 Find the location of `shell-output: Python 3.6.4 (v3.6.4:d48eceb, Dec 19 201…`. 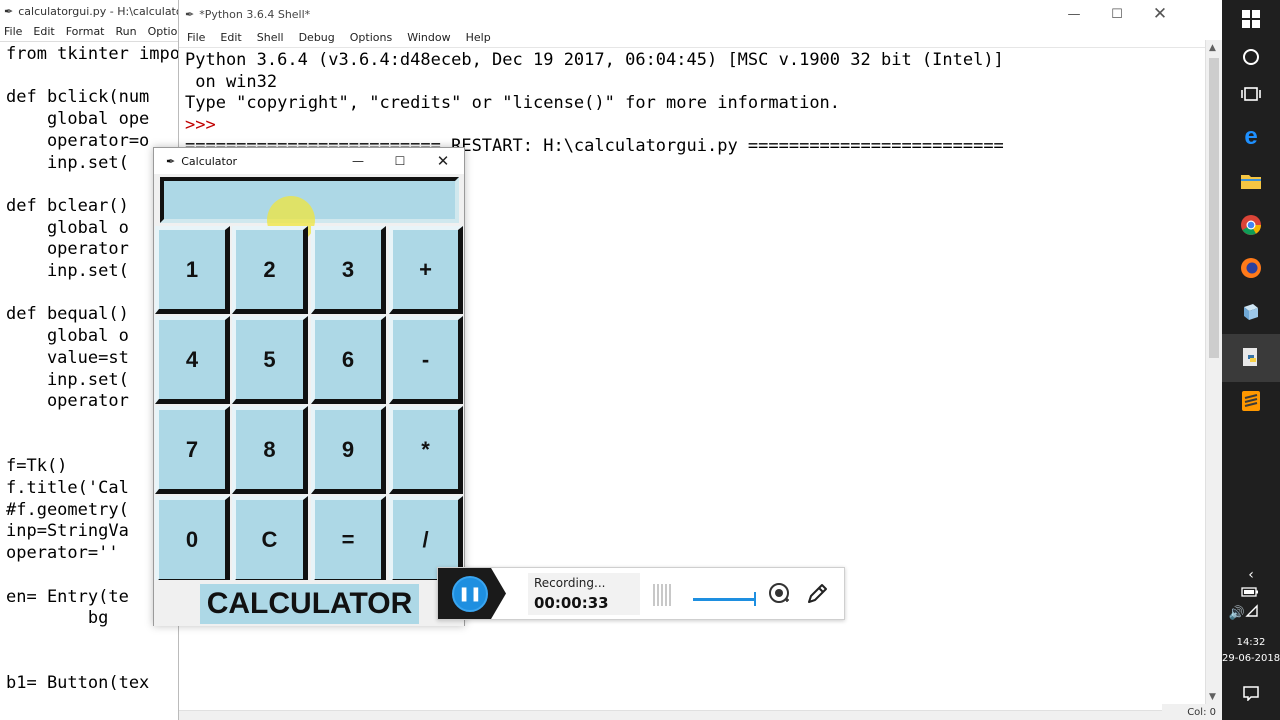

shell-output: Python 3.6.4 (v3.6.4:d48eceb, Dec 19 201… is located at coordinates (688, 104).